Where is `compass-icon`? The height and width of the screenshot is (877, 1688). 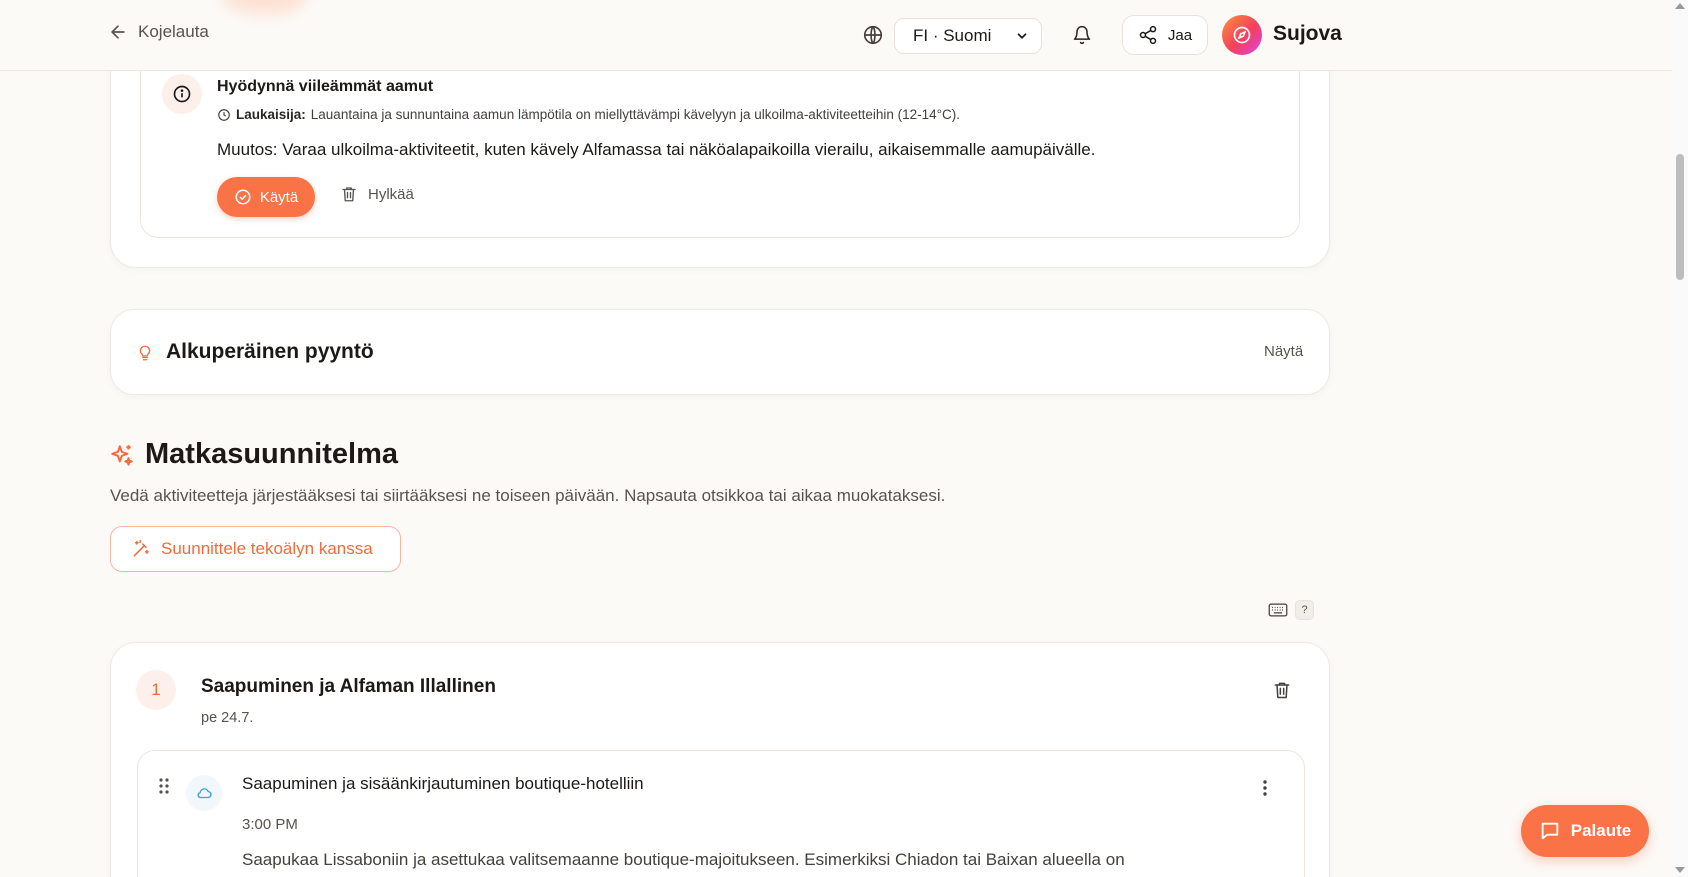 compass-icon is located at coordinates (1242, 35).